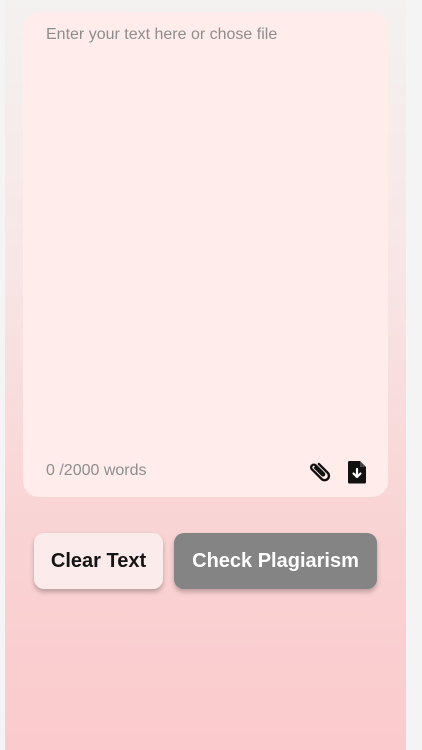 Image resolution: width=422 pixels, height=750 pixels. I want to click on file-download-icon, so click(356, 472).